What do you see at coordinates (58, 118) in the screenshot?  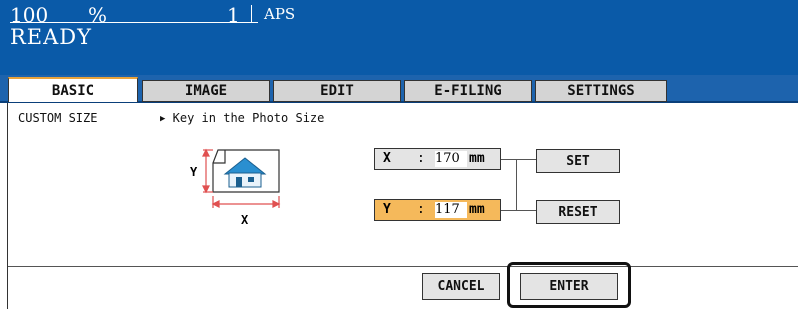 I see `mode-label: CUSTOM SIZE` at bounding box center [58, 118].